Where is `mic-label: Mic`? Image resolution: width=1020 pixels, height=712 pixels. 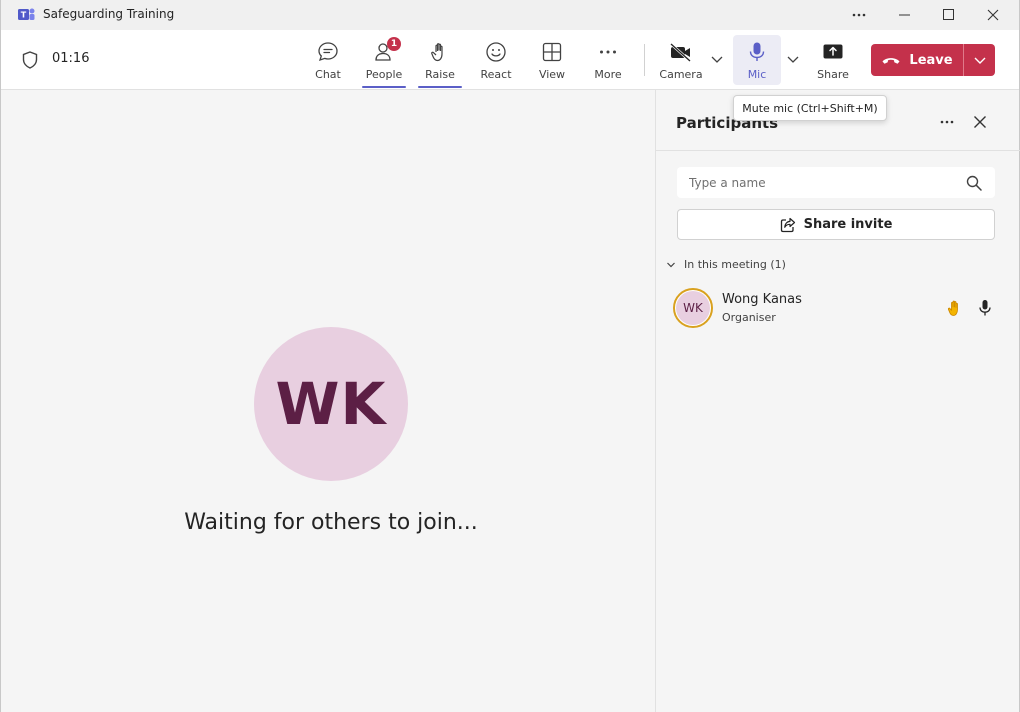 mic-label: Mic is located at coordinates (757, 74).